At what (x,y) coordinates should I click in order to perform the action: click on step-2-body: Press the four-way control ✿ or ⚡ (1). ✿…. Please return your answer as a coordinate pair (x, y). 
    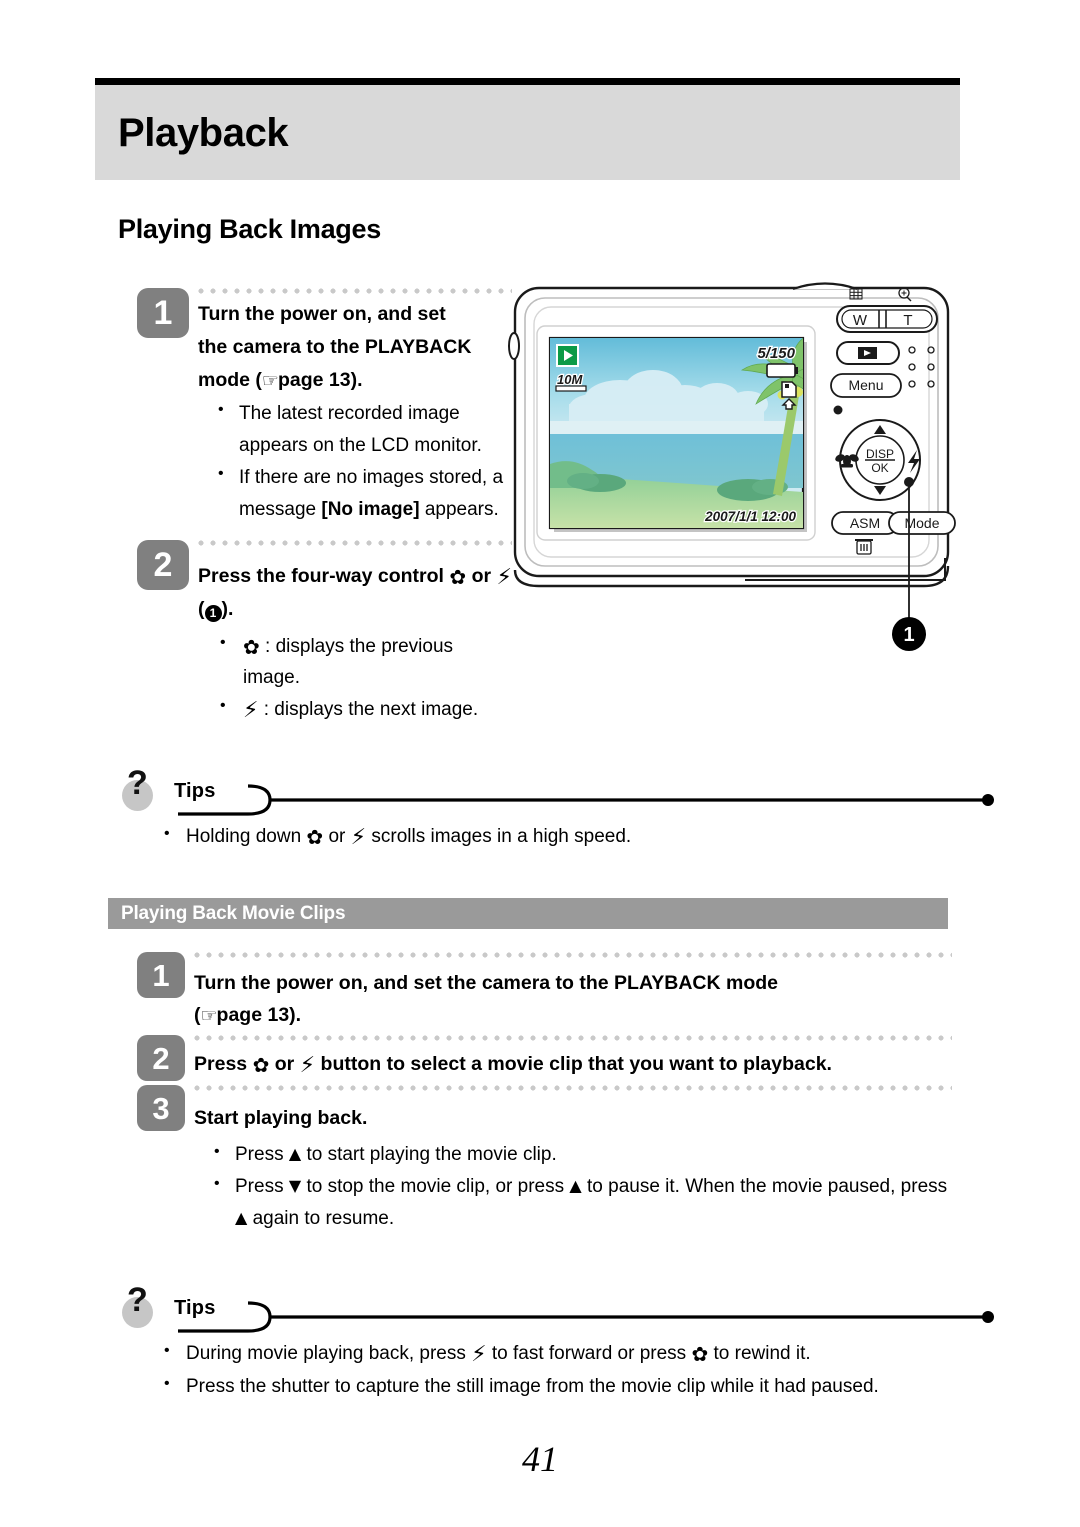
    Looking at the image, I should click on (355, 633).